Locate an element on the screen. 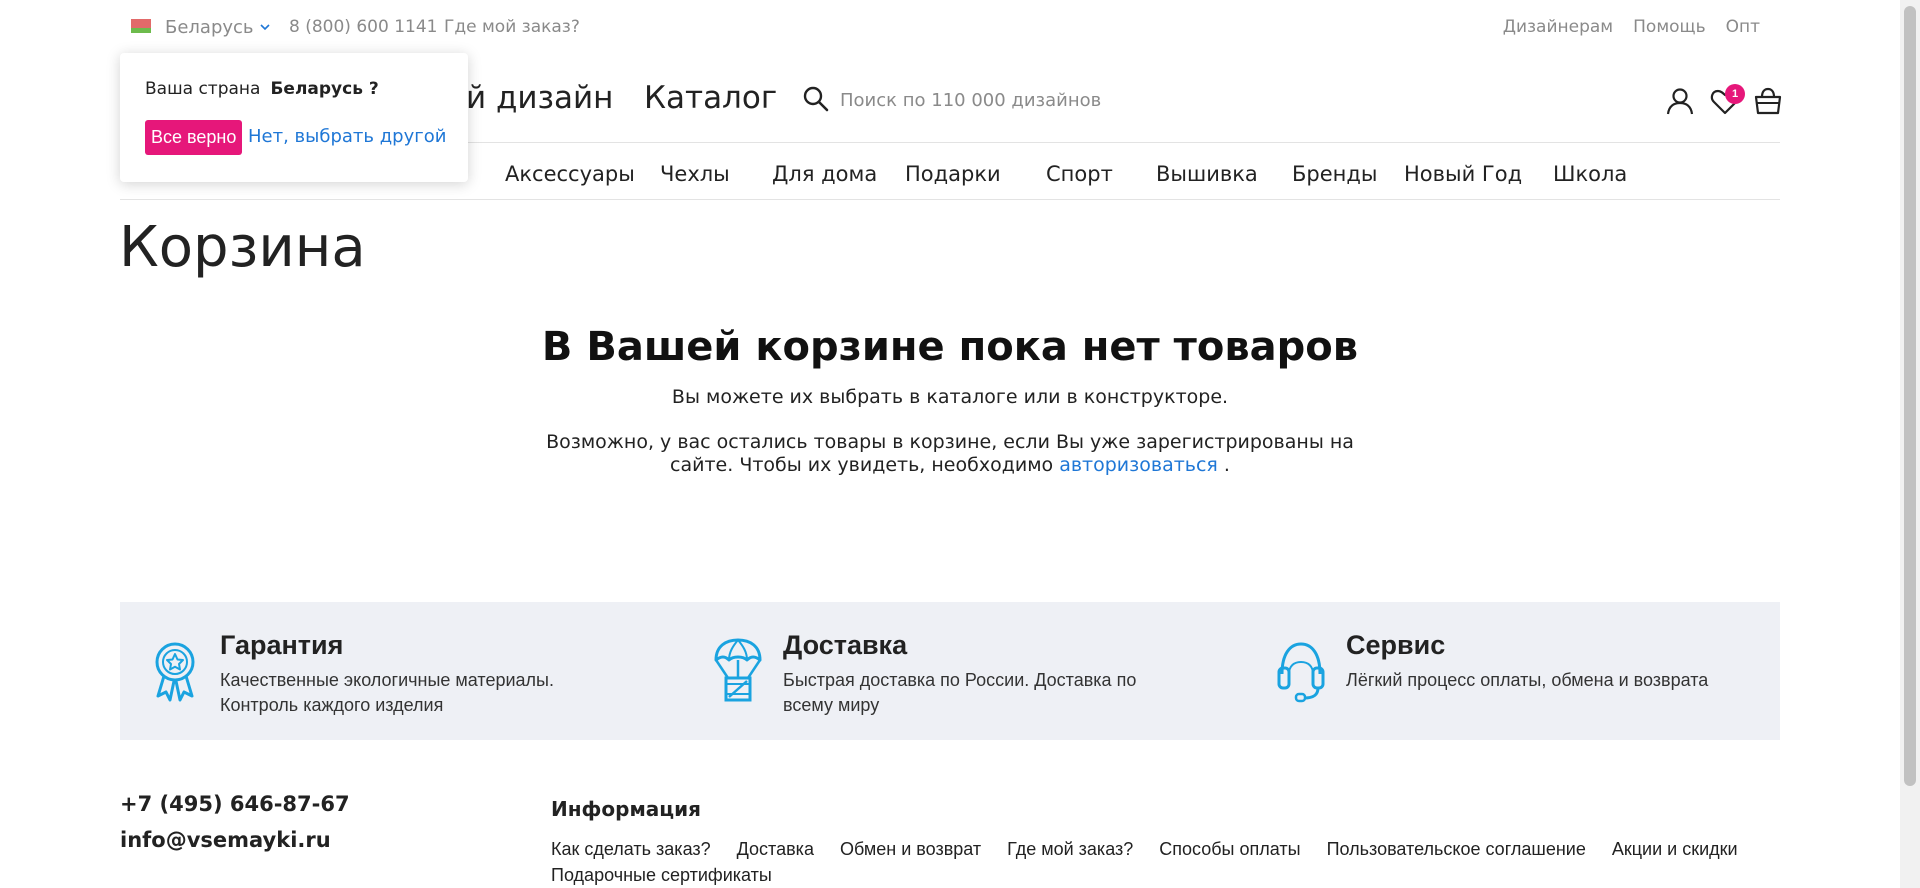  page-title: Корзина is located at coordinates (242, 247).